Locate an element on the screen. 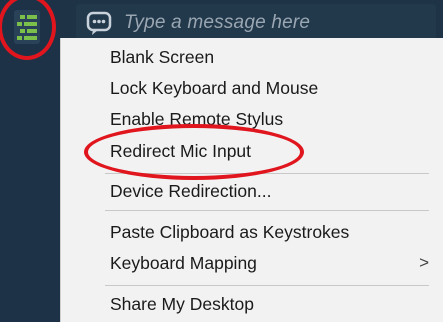 The width and height of the screenshot is (443, 322). menu-item-enable-remote-stylus: Enable Remote Stylus is located at coordinates (276, 119).